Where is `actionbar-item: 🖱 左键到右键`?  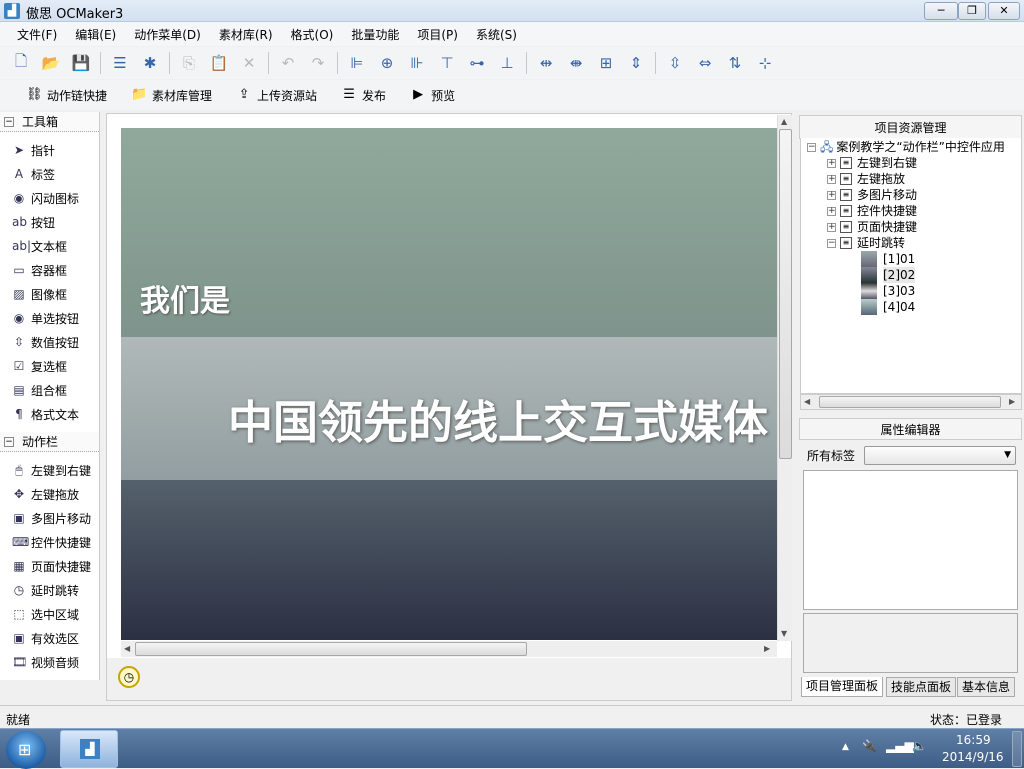 actionbar-item: 🖱 左键到右键 is located at coordinates (49, 470).